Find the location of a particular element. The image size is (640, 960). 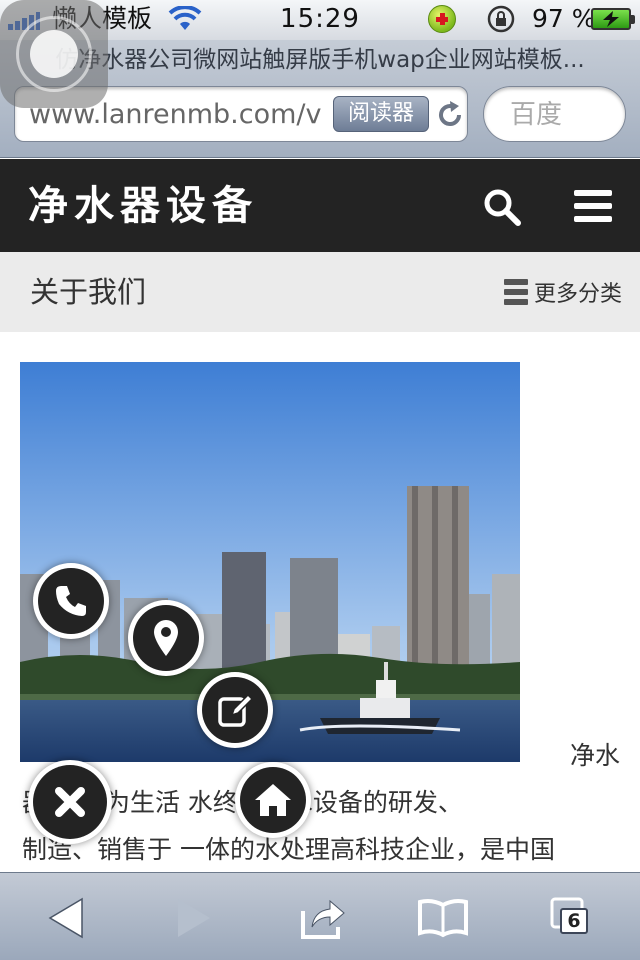

app-notification-icon is located at coordinates (442, 19).